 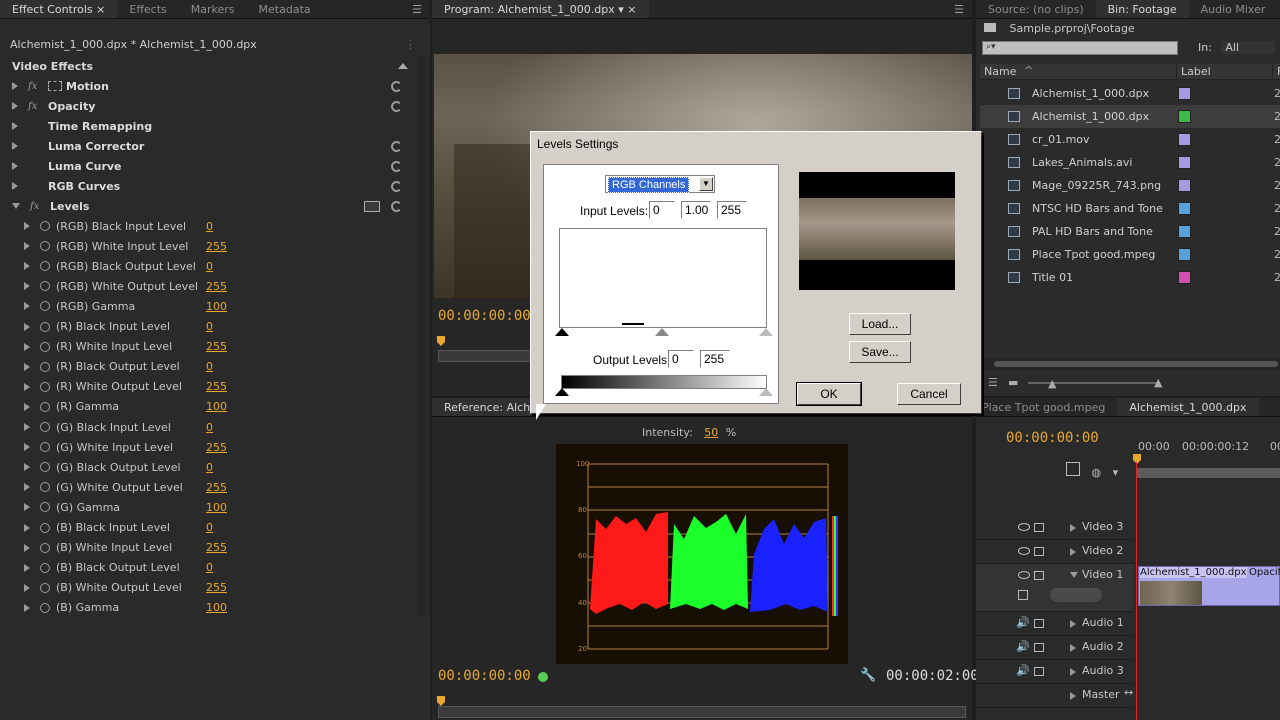 What do you see at coordinates (1055, 672) in the screenshot?
I see `track-header-audio-3: 🔊 Audio 3` at bounding box center [1055, 672].